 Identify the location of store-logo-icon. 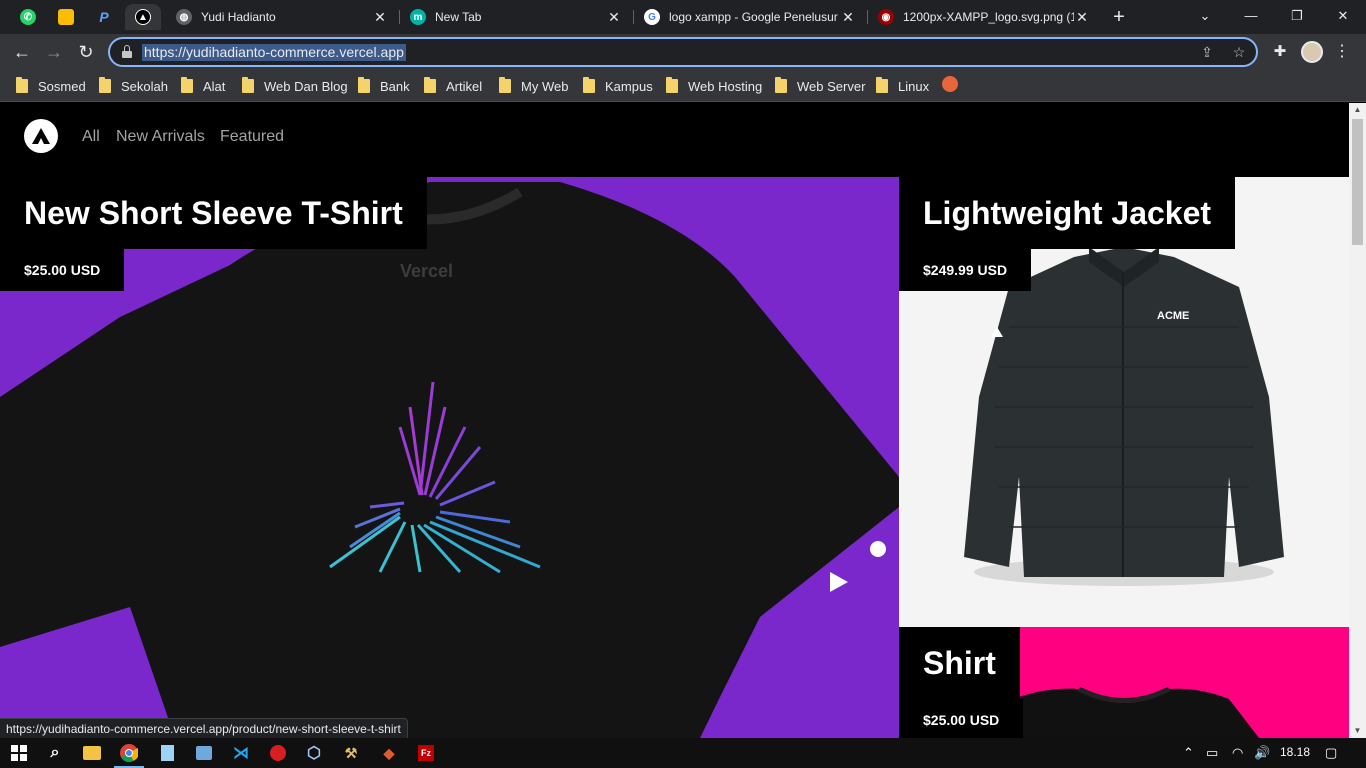
(41, 136).